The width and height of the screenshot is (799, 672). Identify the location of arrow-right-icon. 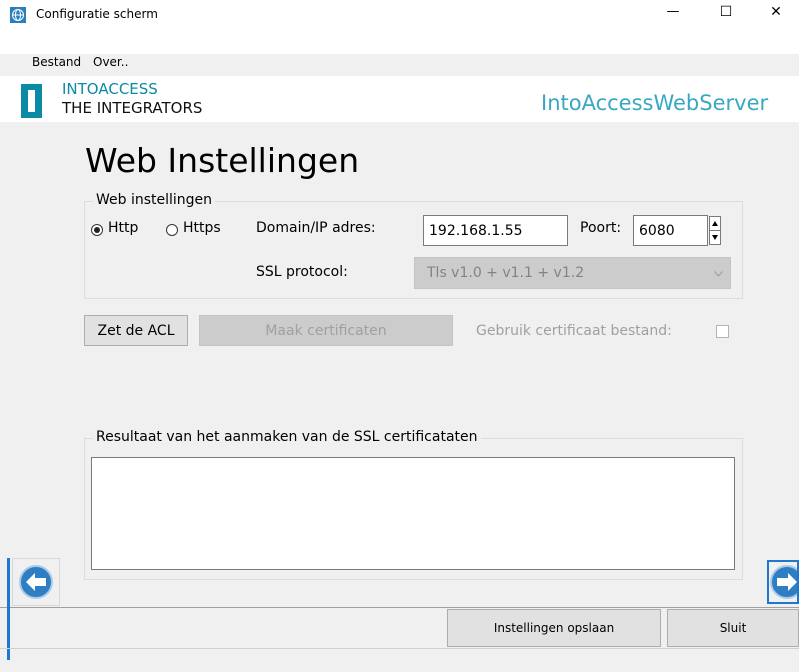
(783, 582).